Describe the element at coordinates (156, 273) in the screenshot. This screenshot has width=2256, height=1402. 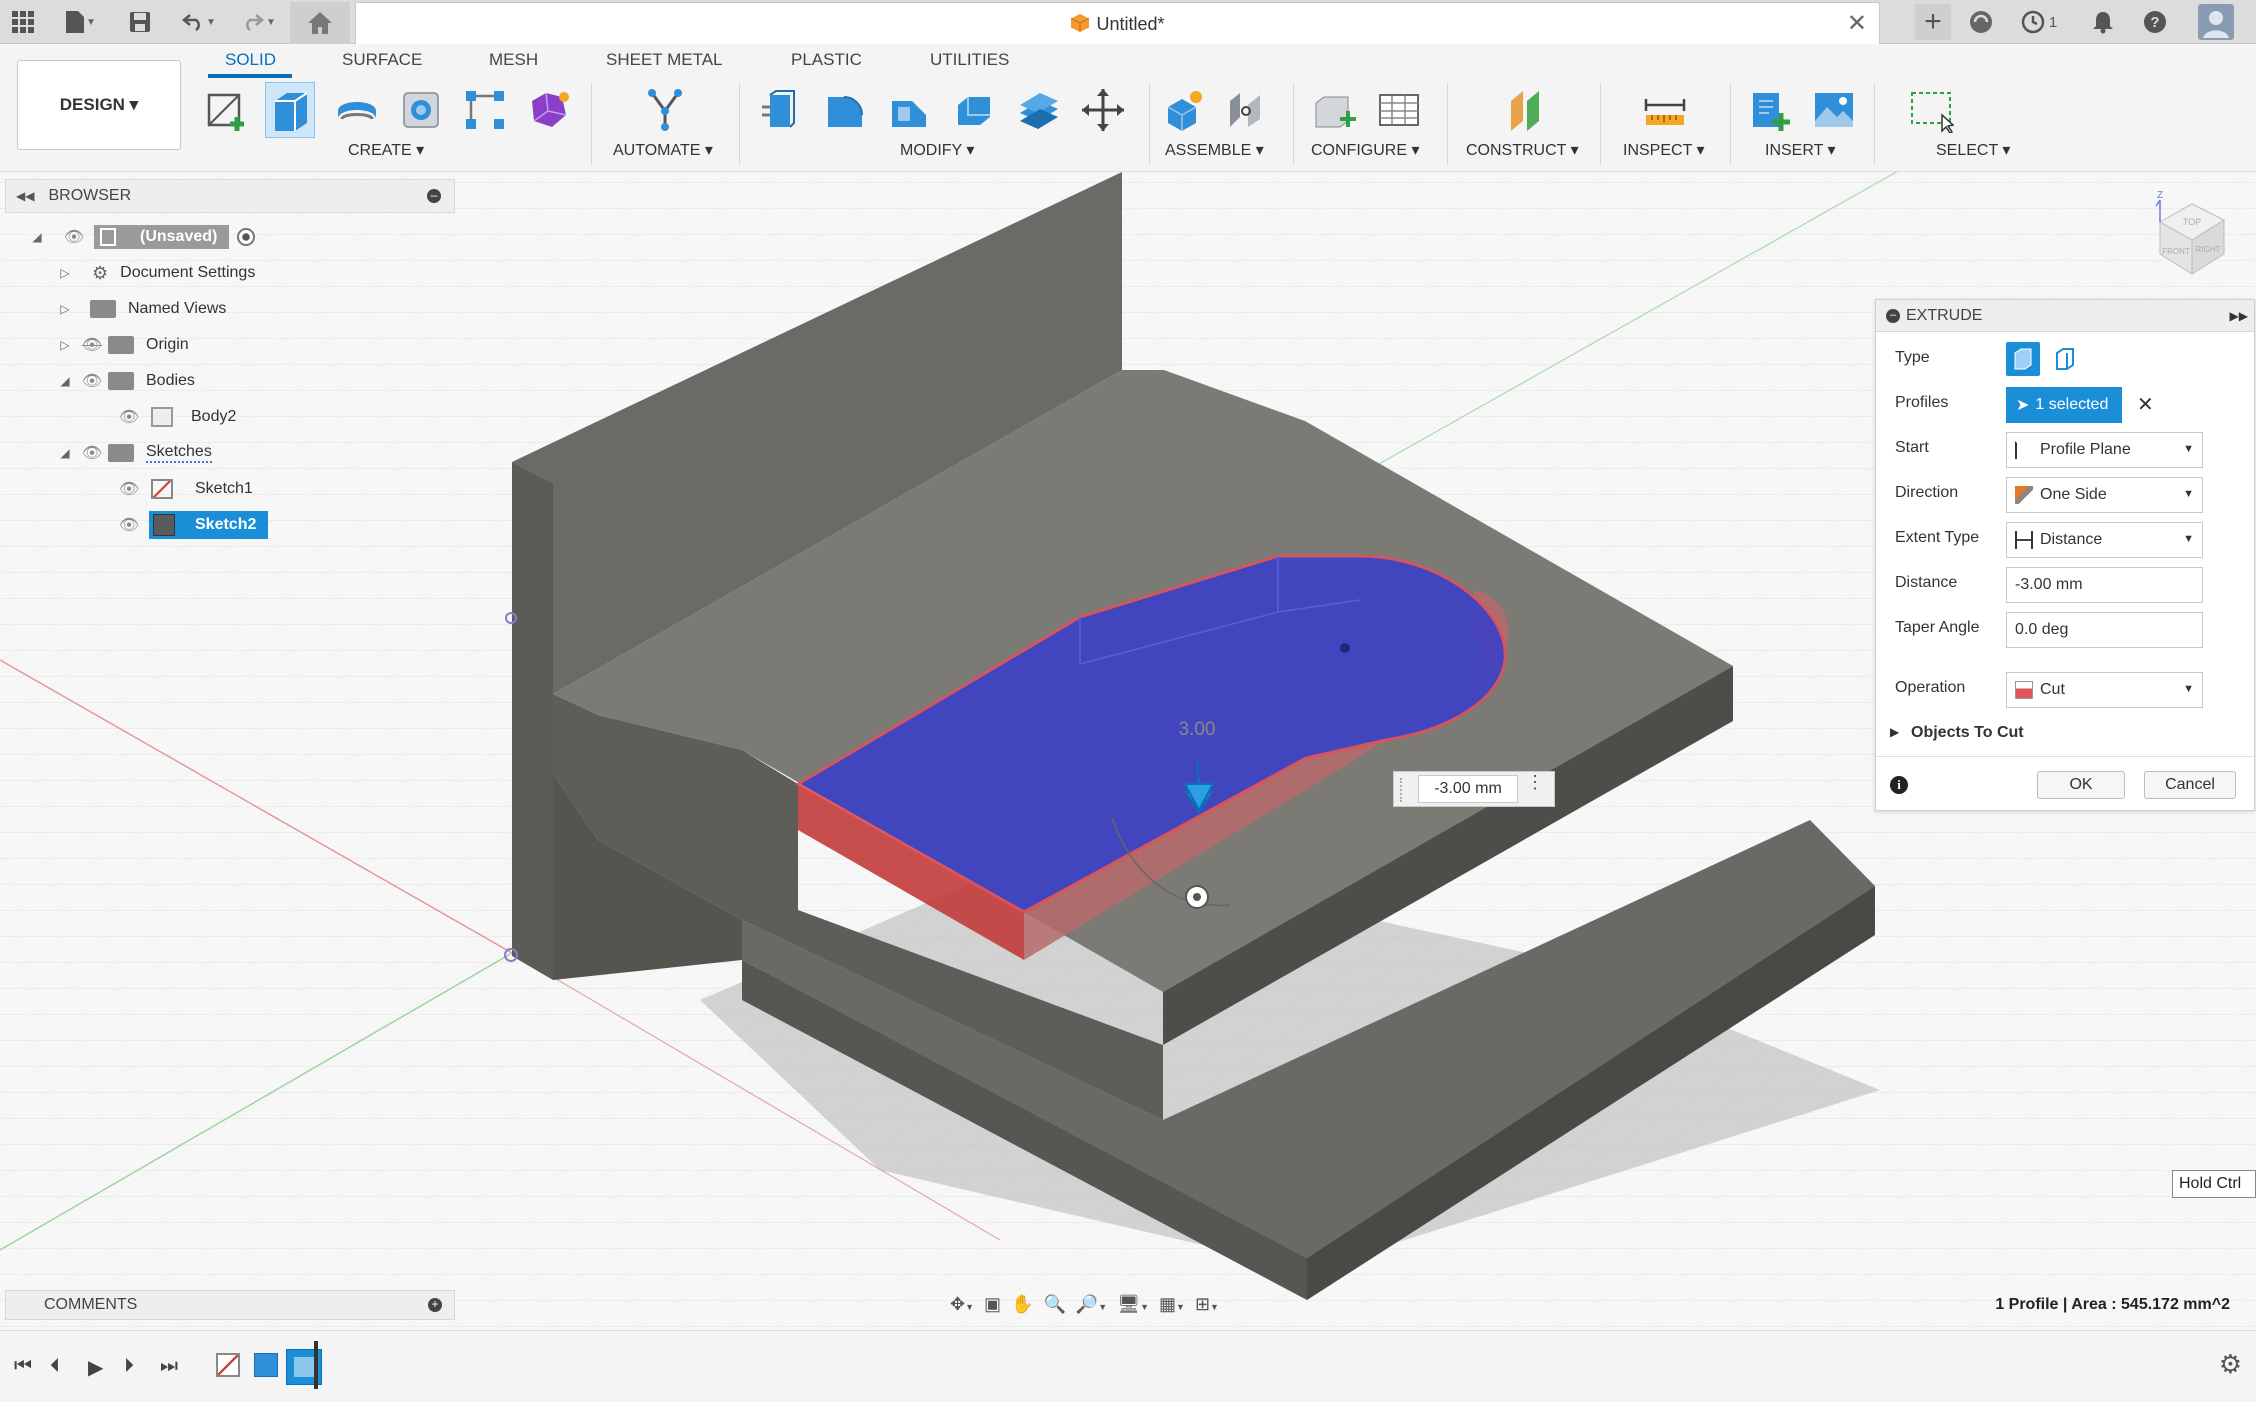
I see `tree-item-document-settings: ▷ ⚙ Document Settings` at that location.